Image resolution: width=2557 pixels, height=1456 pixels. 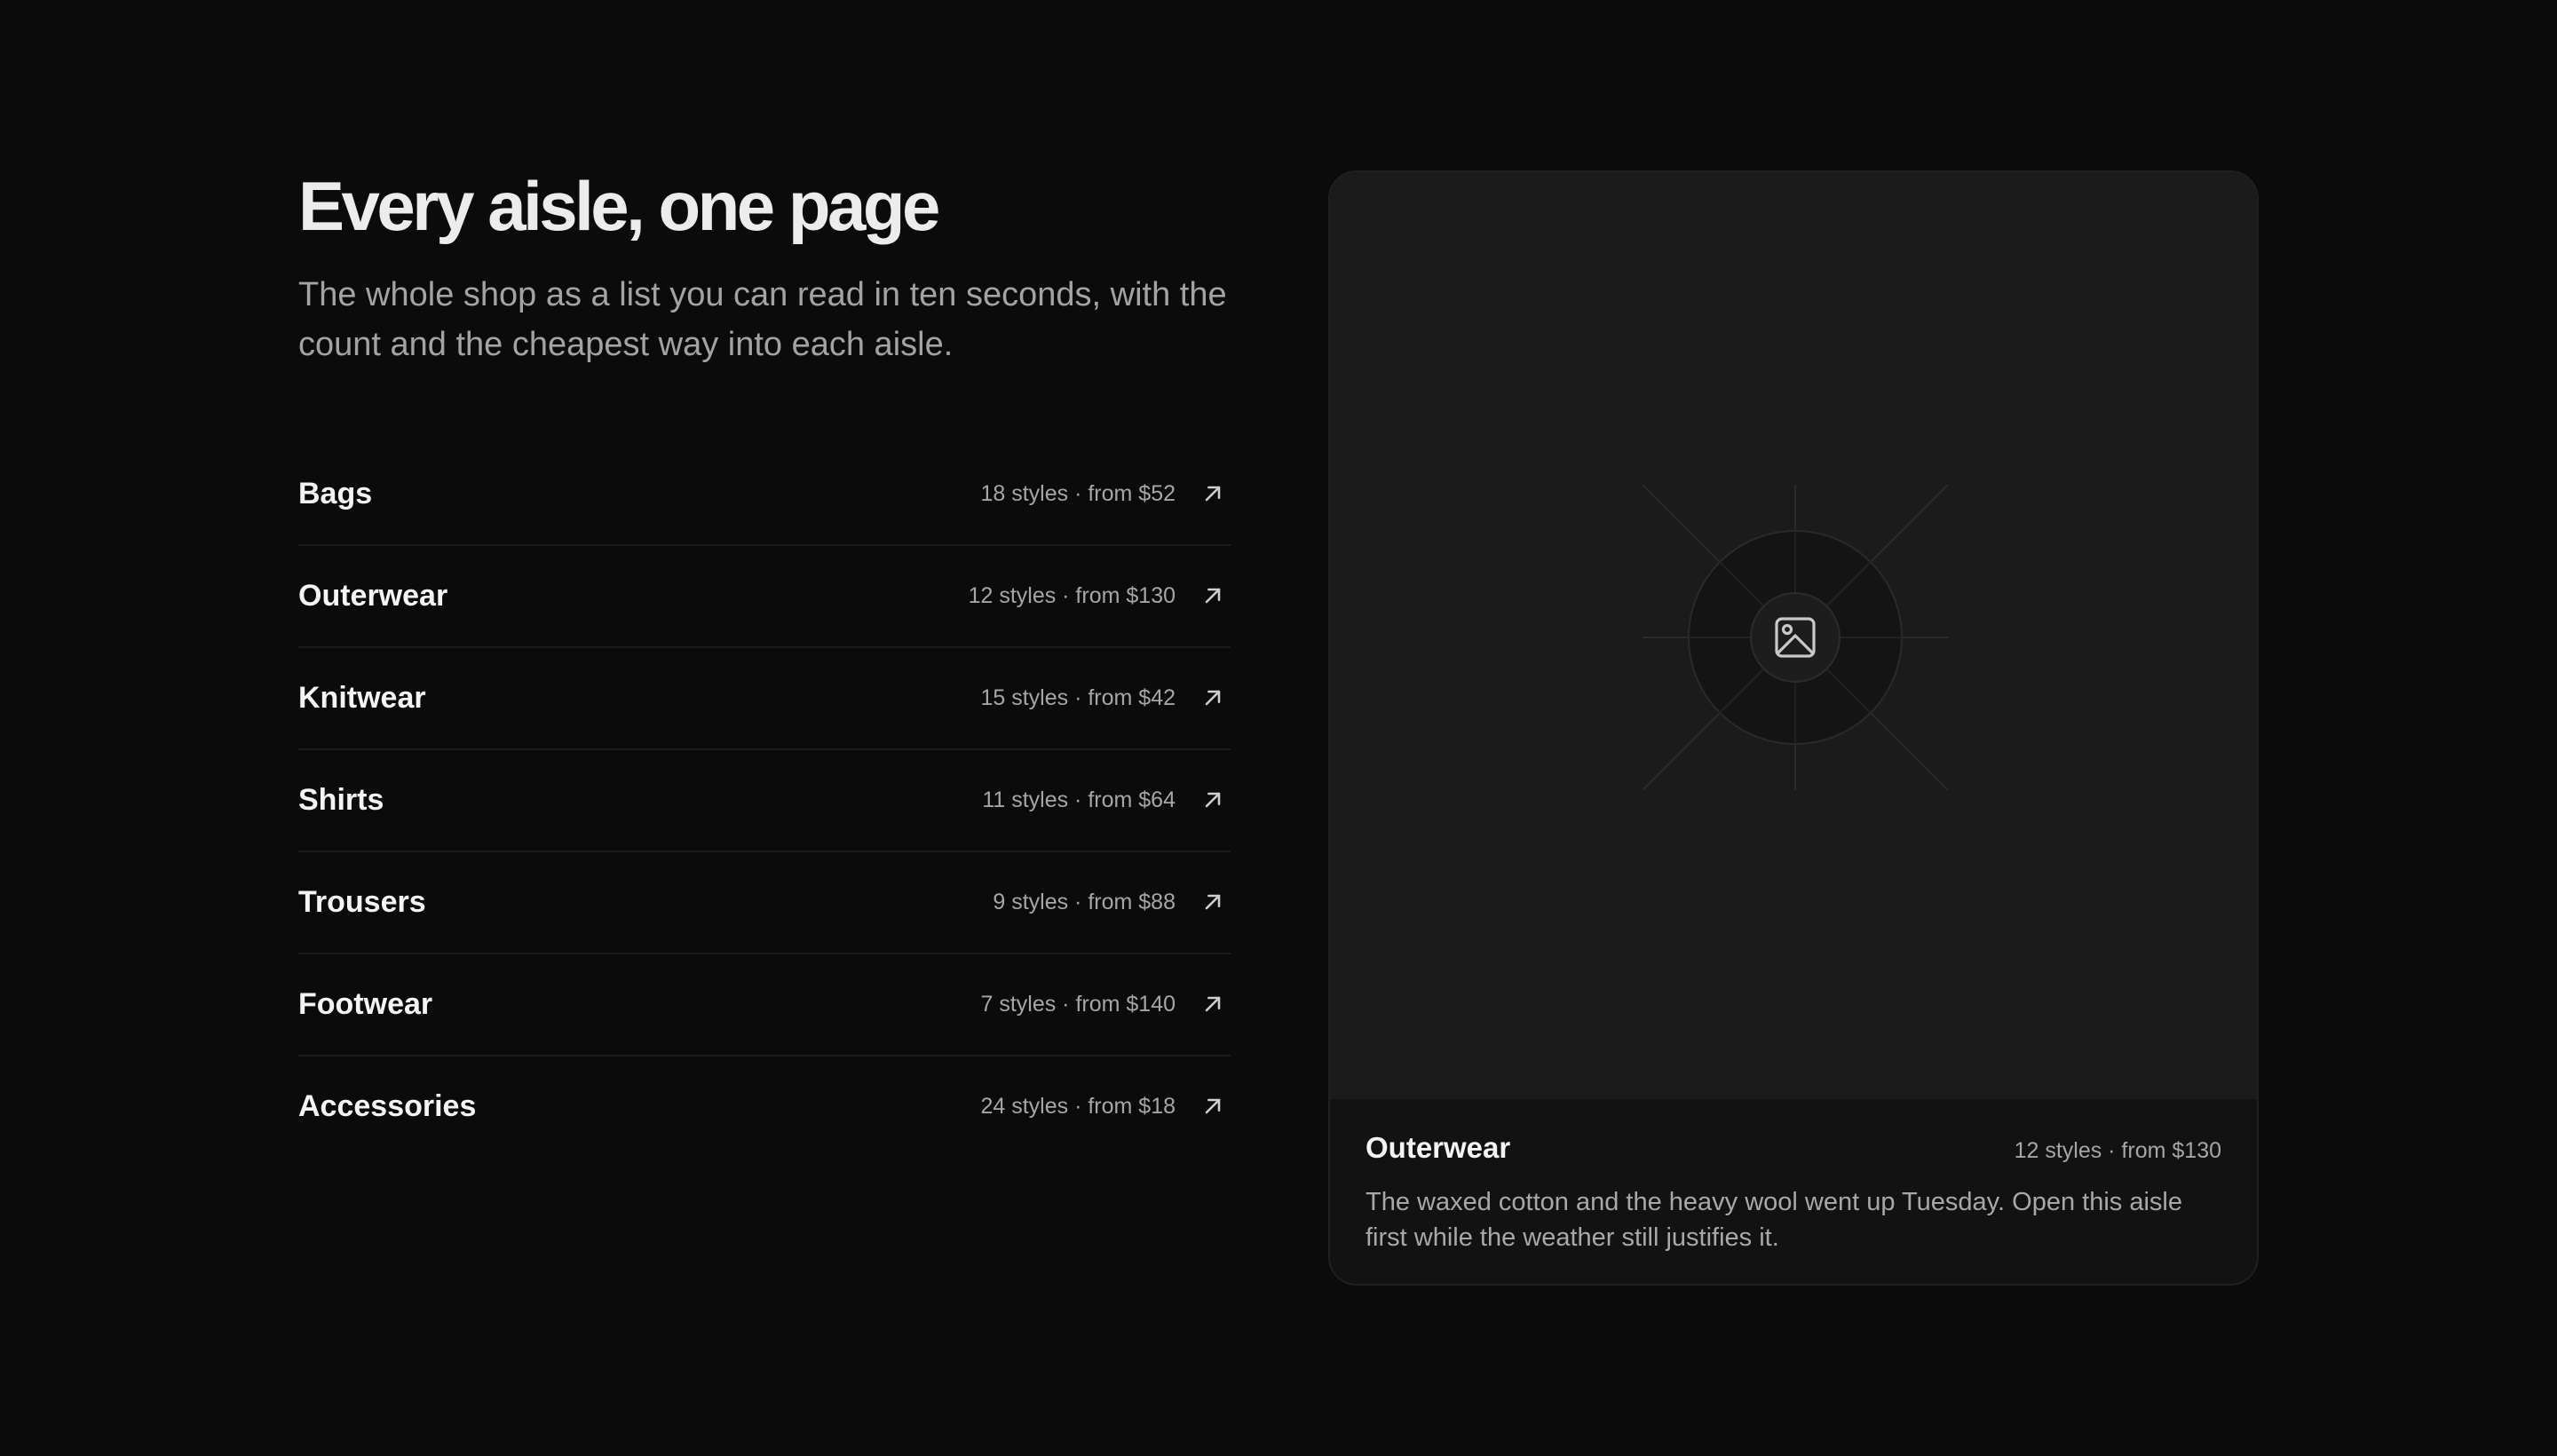 I want to click on aisle-meta: 7 styles · from $140, so click(x=1078, y=1004).